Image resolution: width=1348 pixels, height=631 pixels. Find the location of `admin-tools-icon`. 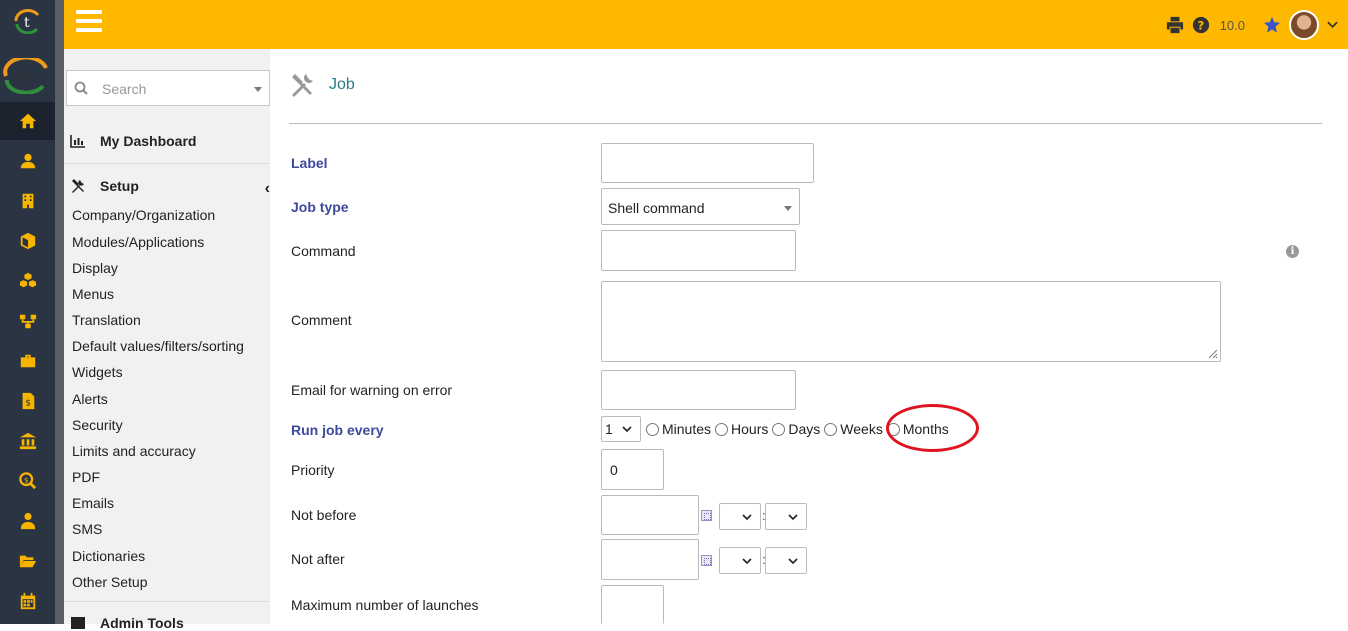

admin-tools-icon is located at coordinates (78, 623).